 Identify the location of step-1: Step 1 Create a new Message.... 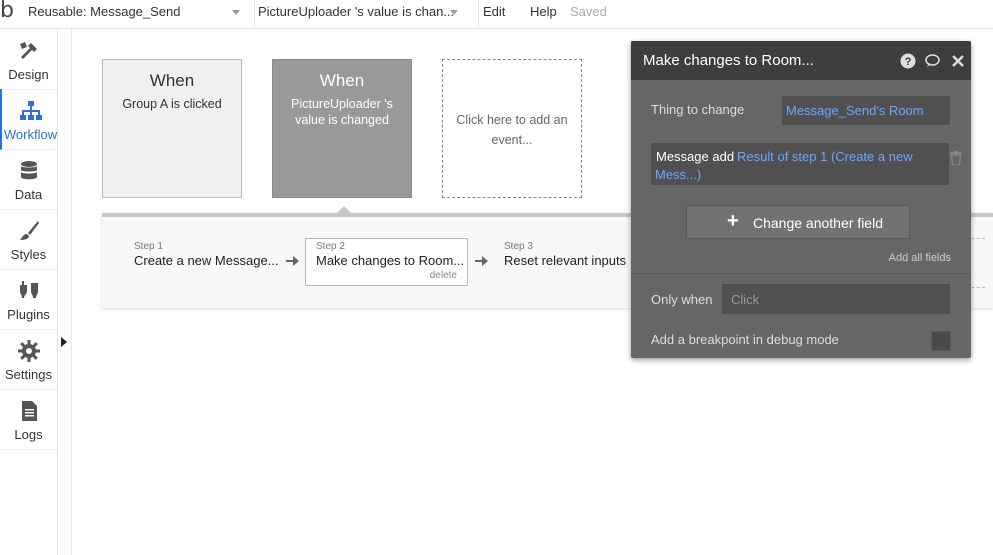
(206, 265).